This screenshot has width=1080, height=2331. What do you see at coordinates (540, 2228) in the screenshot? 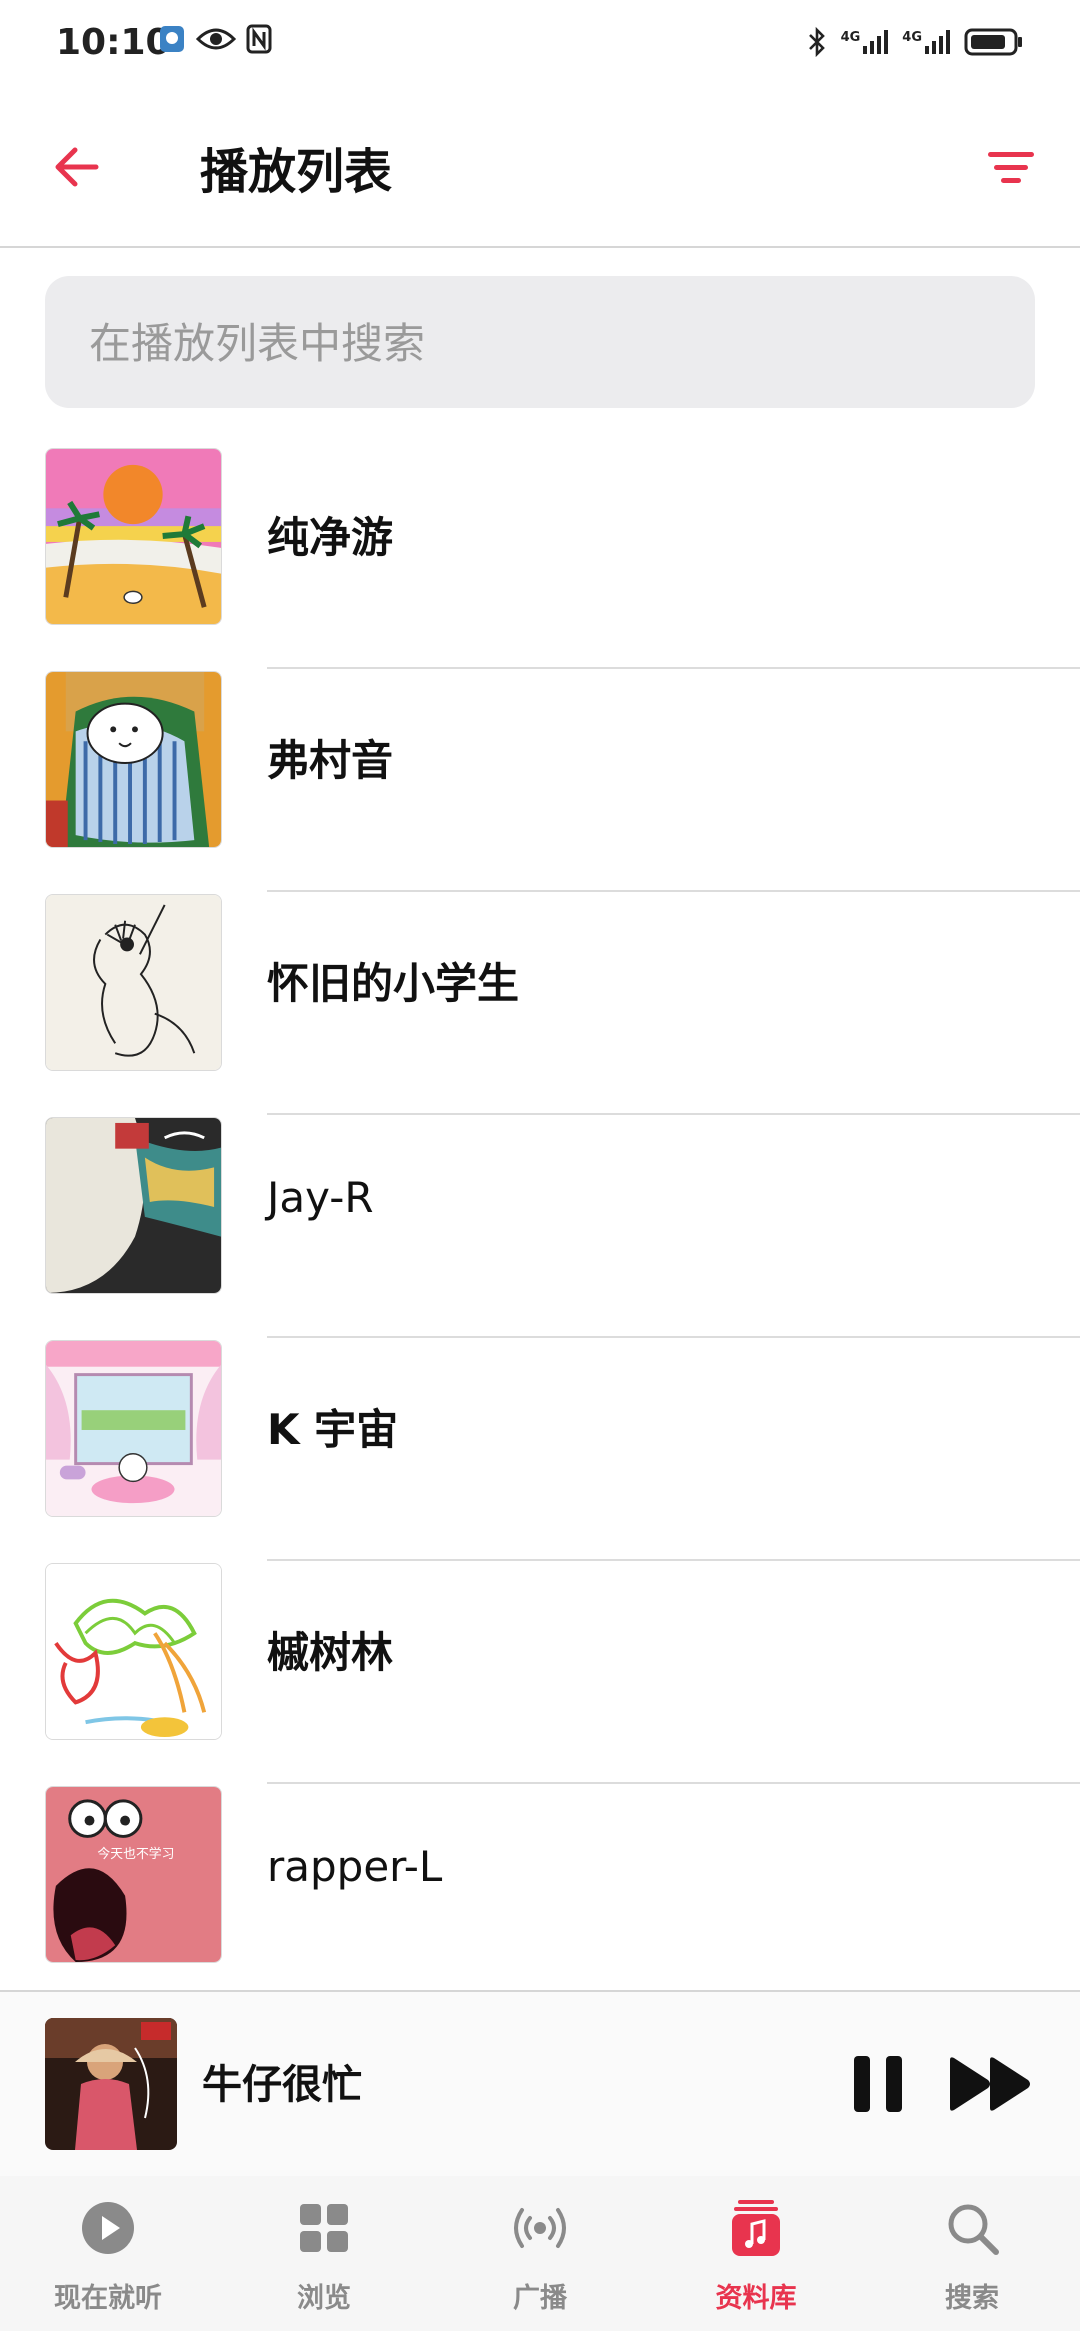
I see `radio-icon` at bounding box center [540, 2228].